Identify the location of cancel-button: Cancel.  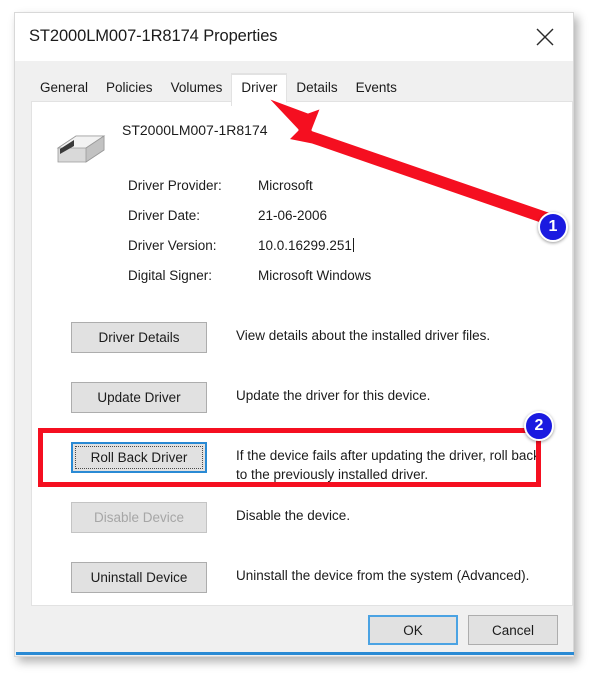
(513, 630).